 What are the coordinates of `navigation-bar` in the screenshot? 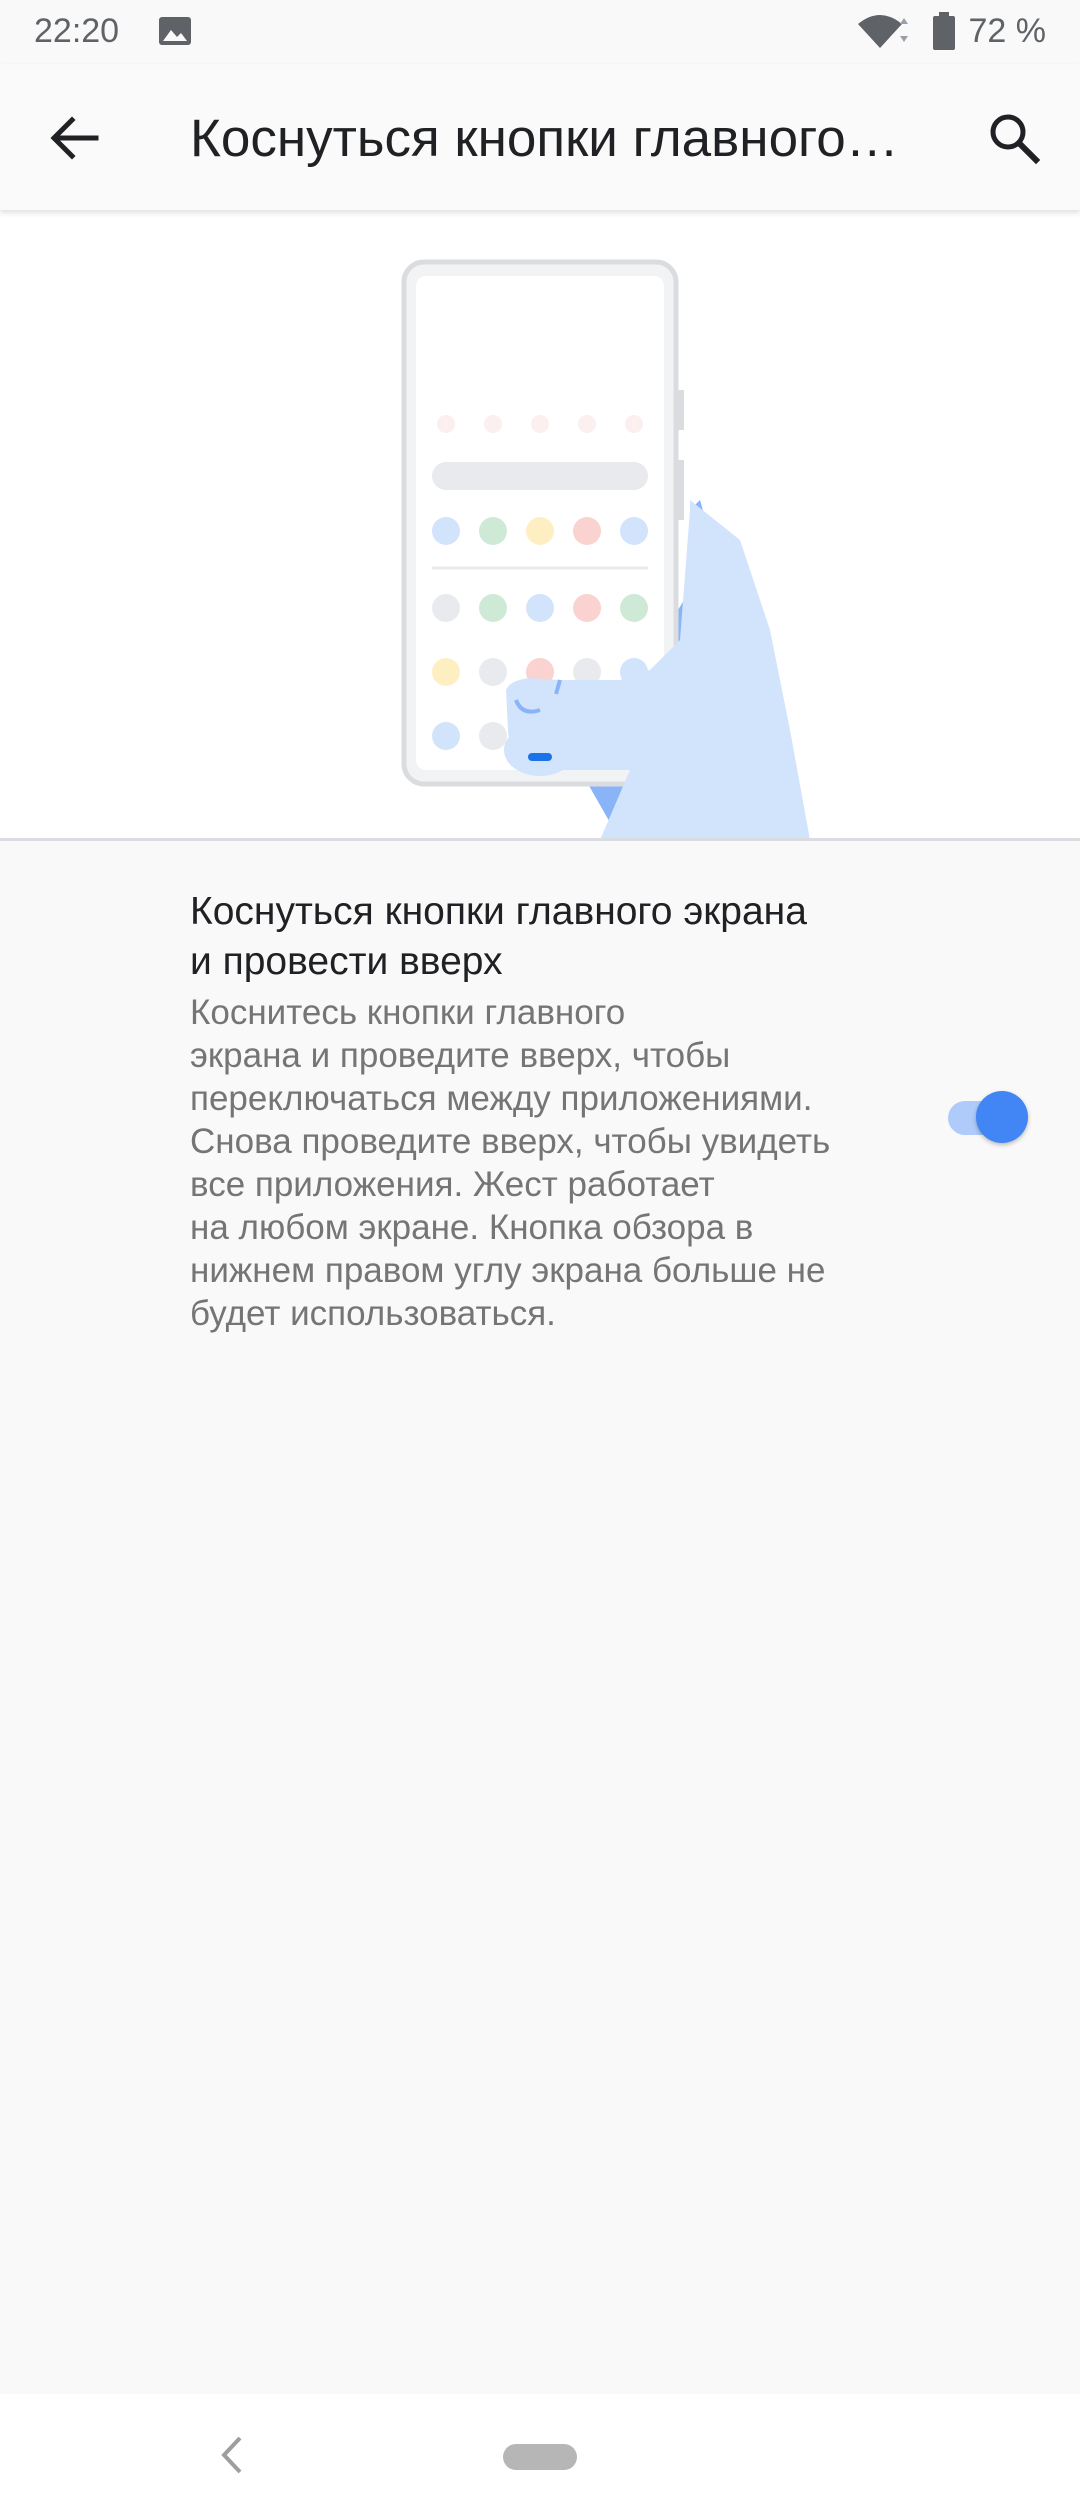 It's located at (540, 2457).